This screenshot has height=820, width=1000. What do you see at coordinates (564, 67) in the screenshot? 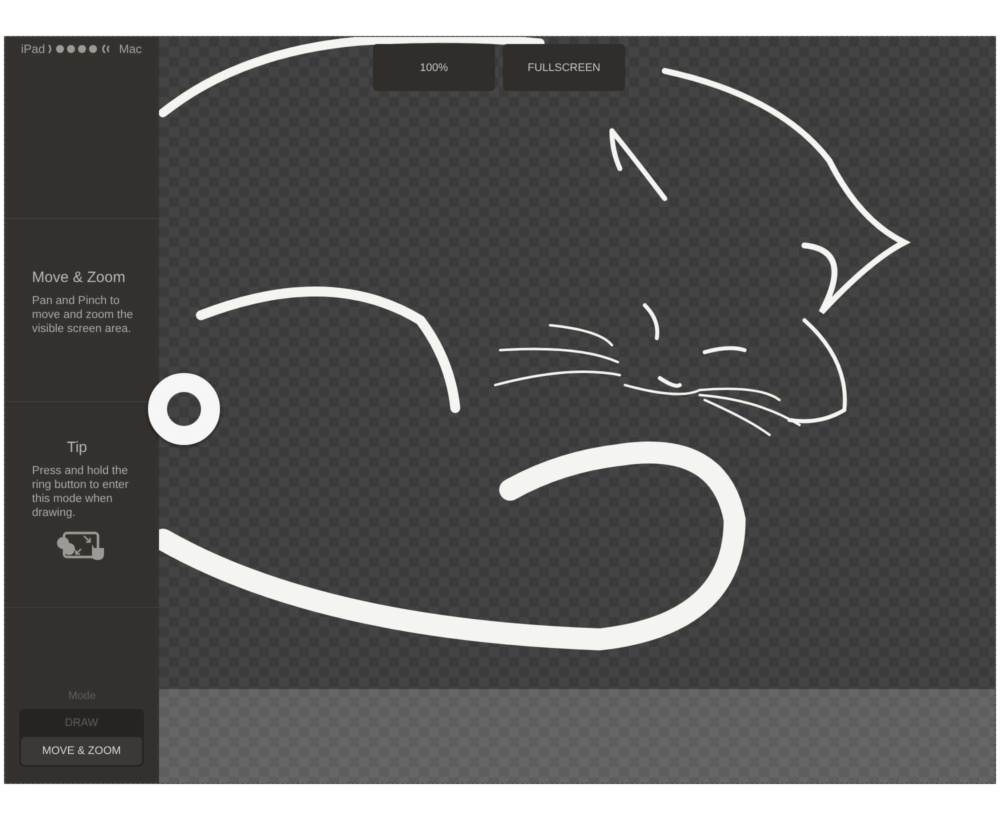
I see `toolbar-button: FULLSCREEN` at bounding box center [564, 67].